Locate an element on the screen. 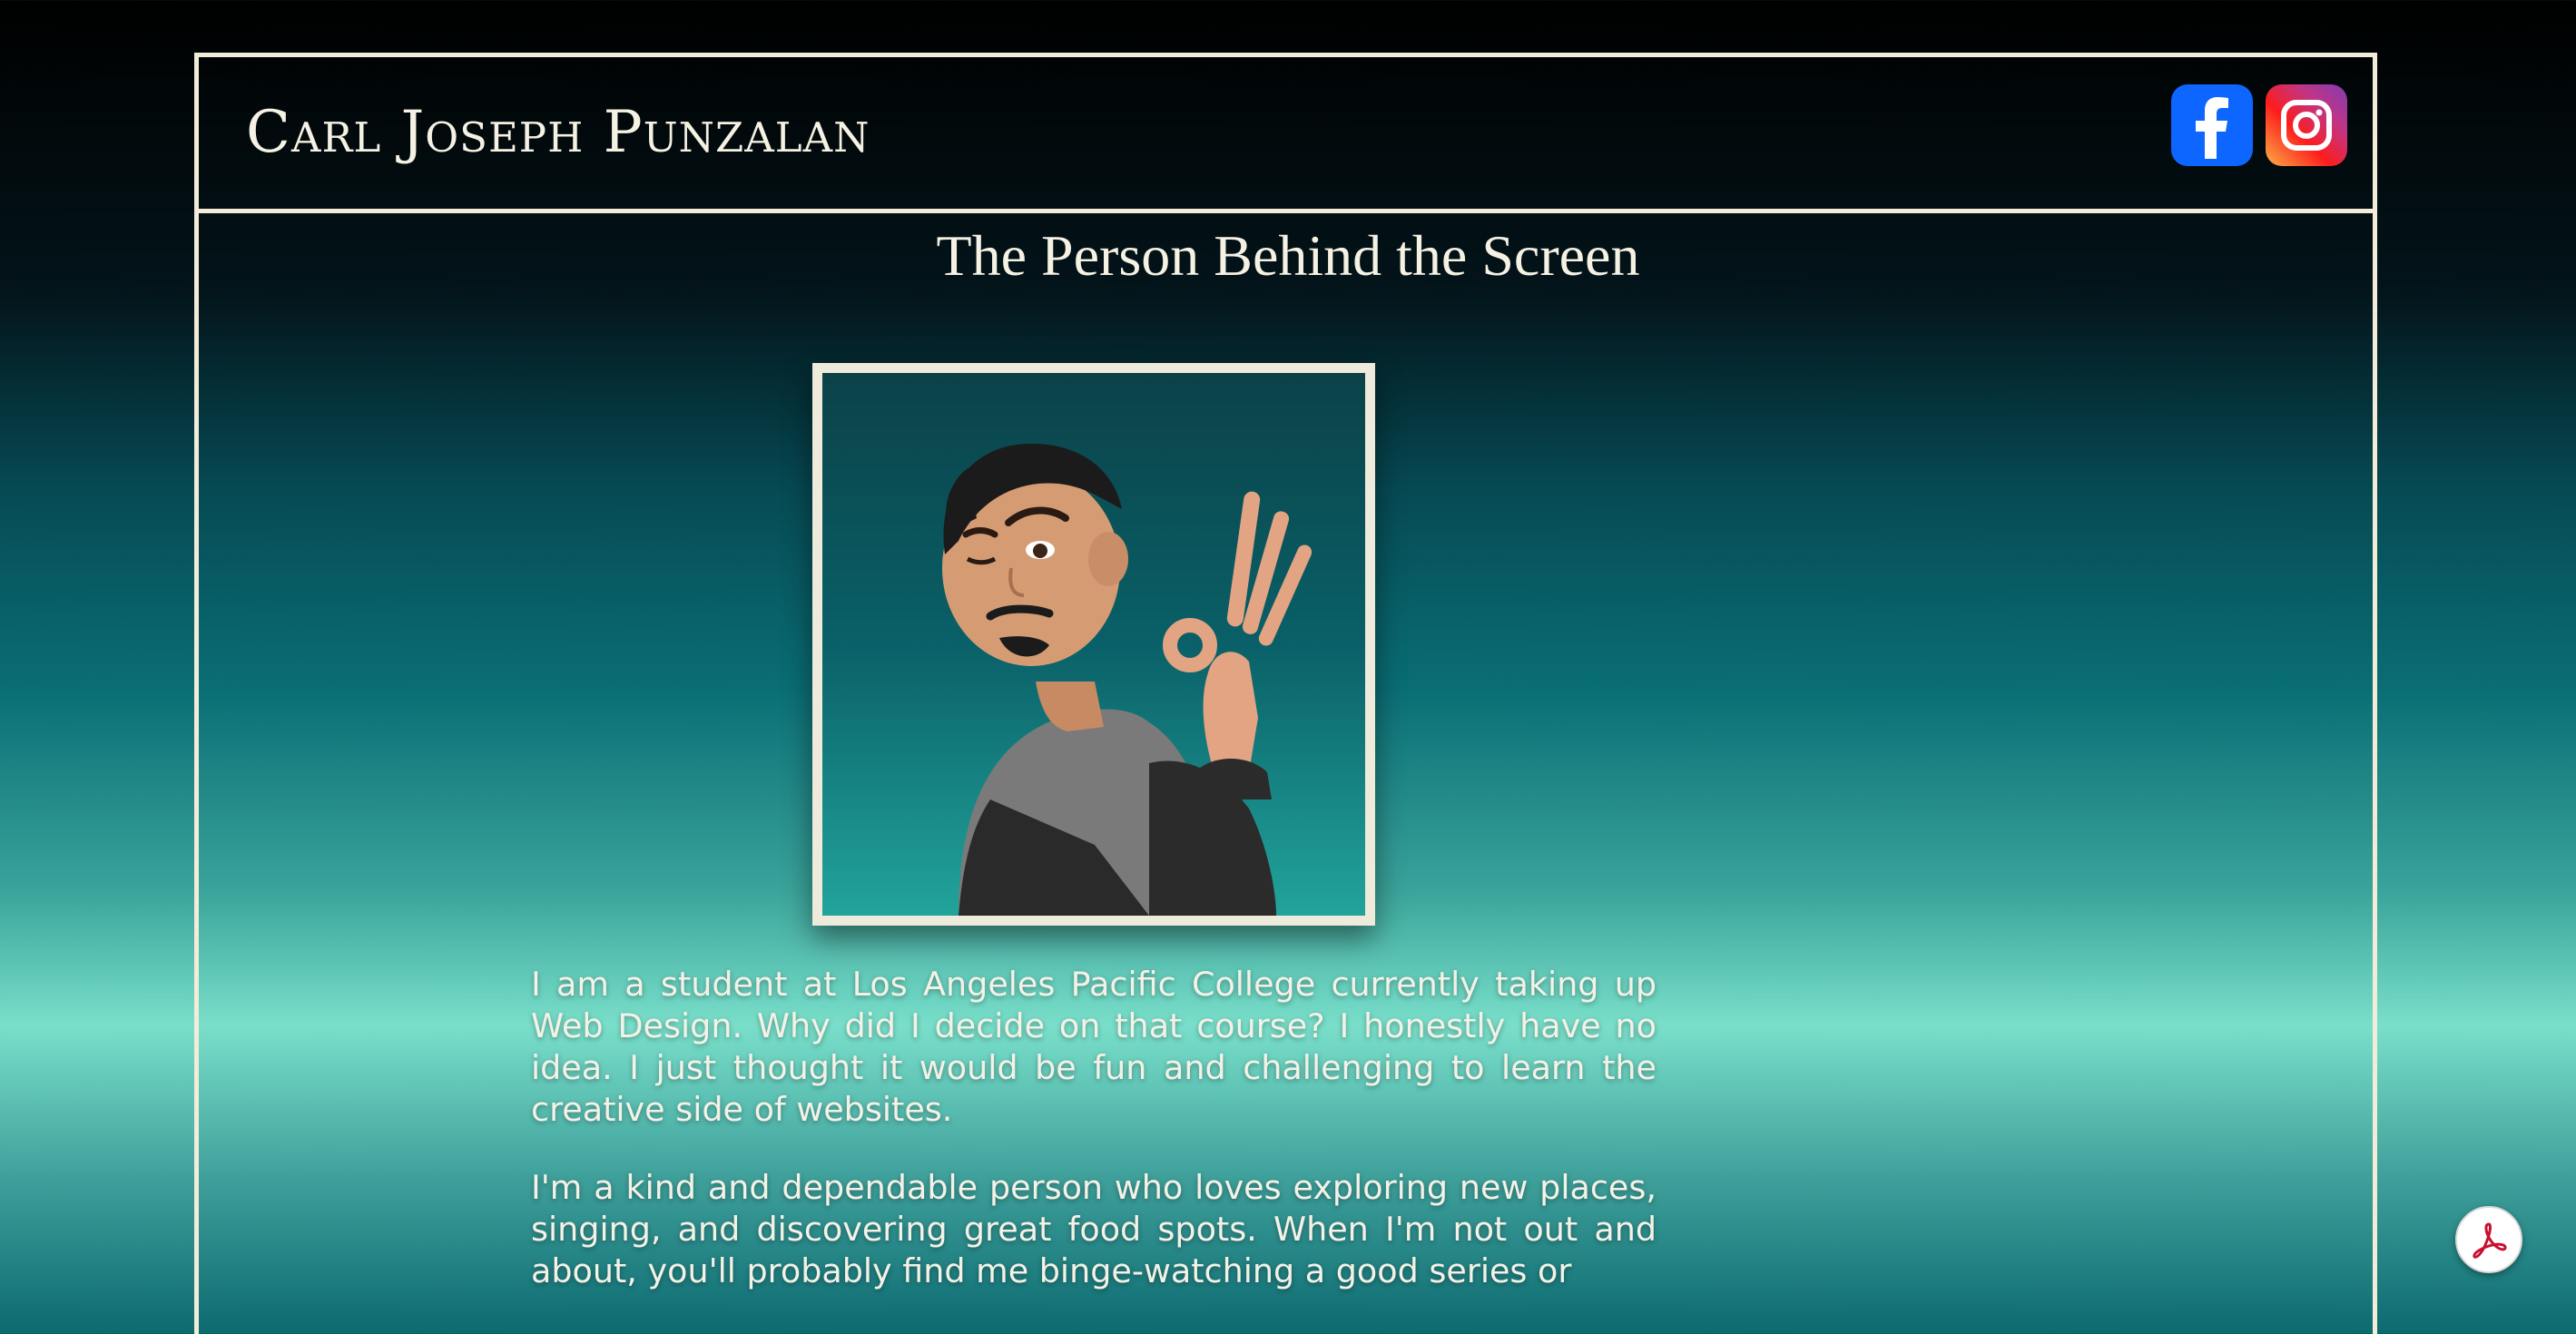 Image resolution: width=2576 pixels, height=1334 pixels. pdf-button is located at coordinates (2488, 1239).